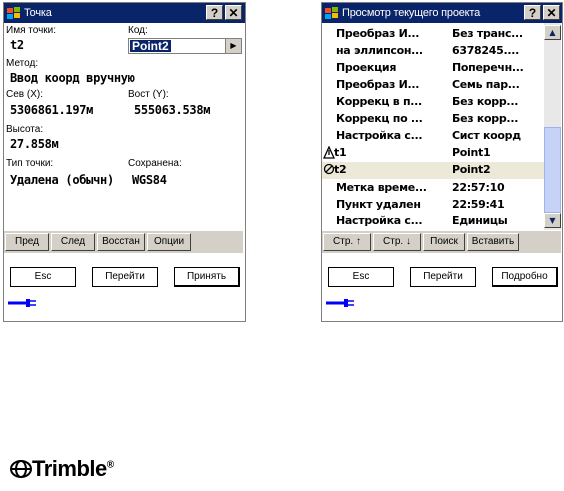  I want to click on find-button: Поиск, so click(444, 242).